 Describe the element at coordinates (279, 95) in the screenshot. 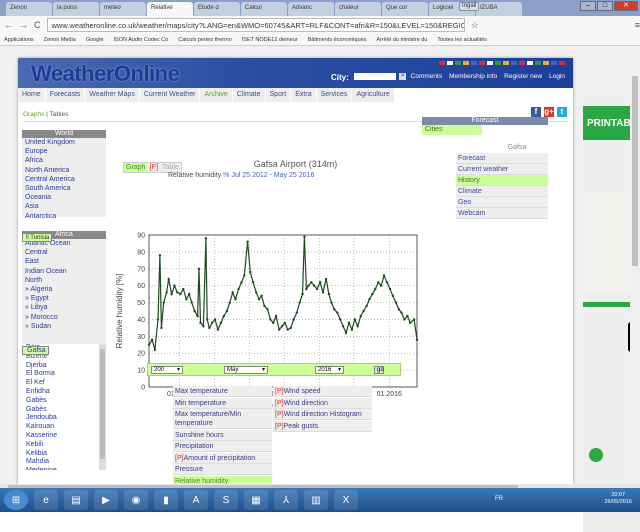

I see `nav-item: Sport` at that location.